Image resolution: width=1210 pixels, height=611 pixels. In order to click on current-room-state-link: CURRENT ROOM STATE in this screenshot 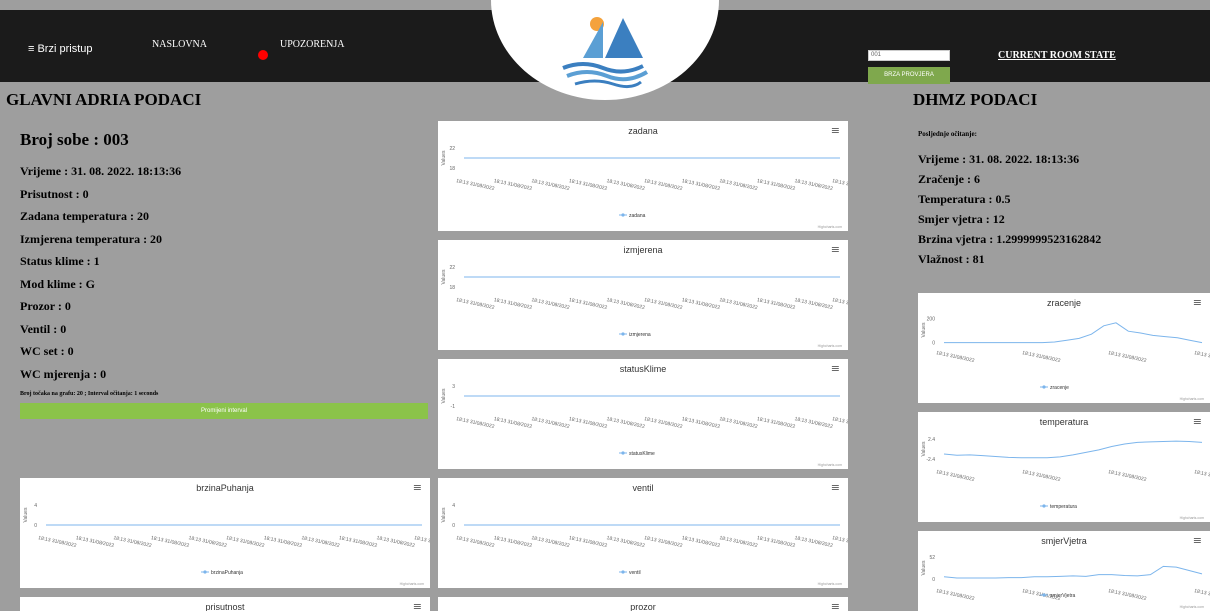, I will do `click(1057, 55)`.